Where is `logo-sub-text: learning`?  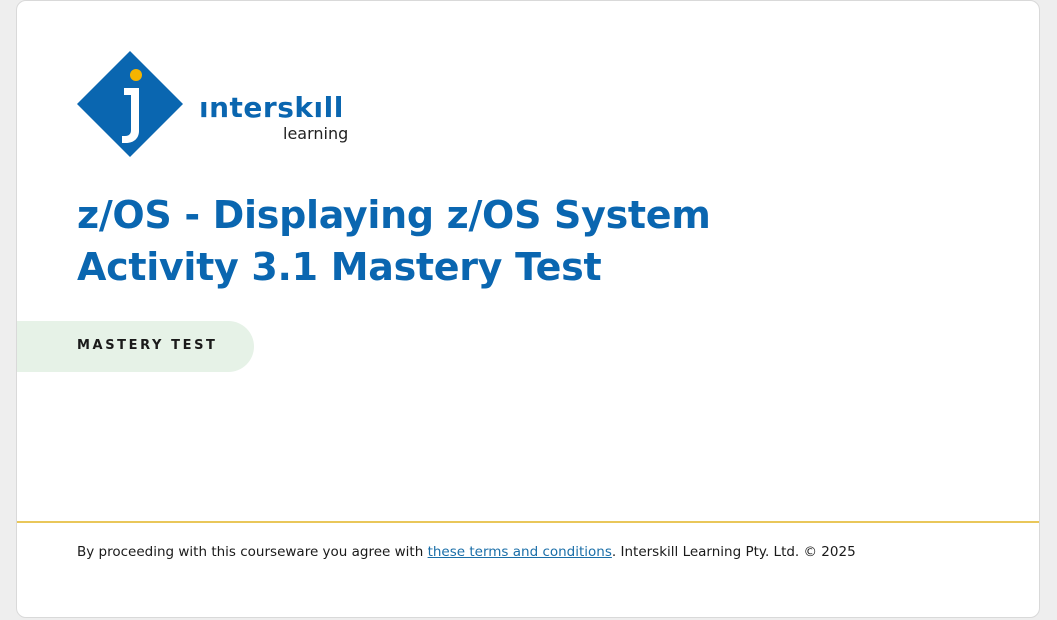
logo-sub-text: learning is located at coordinates (316, 133).